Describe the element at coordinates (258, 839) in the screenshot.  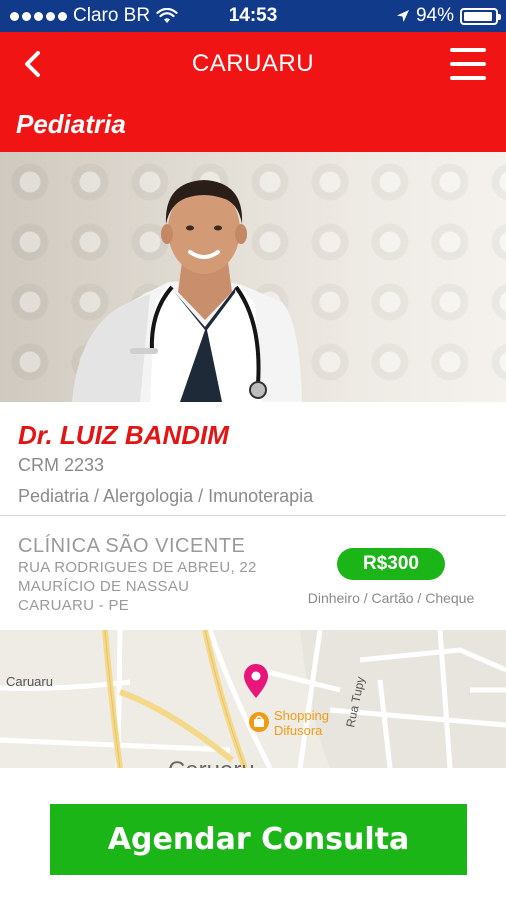
I see `schedule-appointment-button: Agendar Consulta` at that location.